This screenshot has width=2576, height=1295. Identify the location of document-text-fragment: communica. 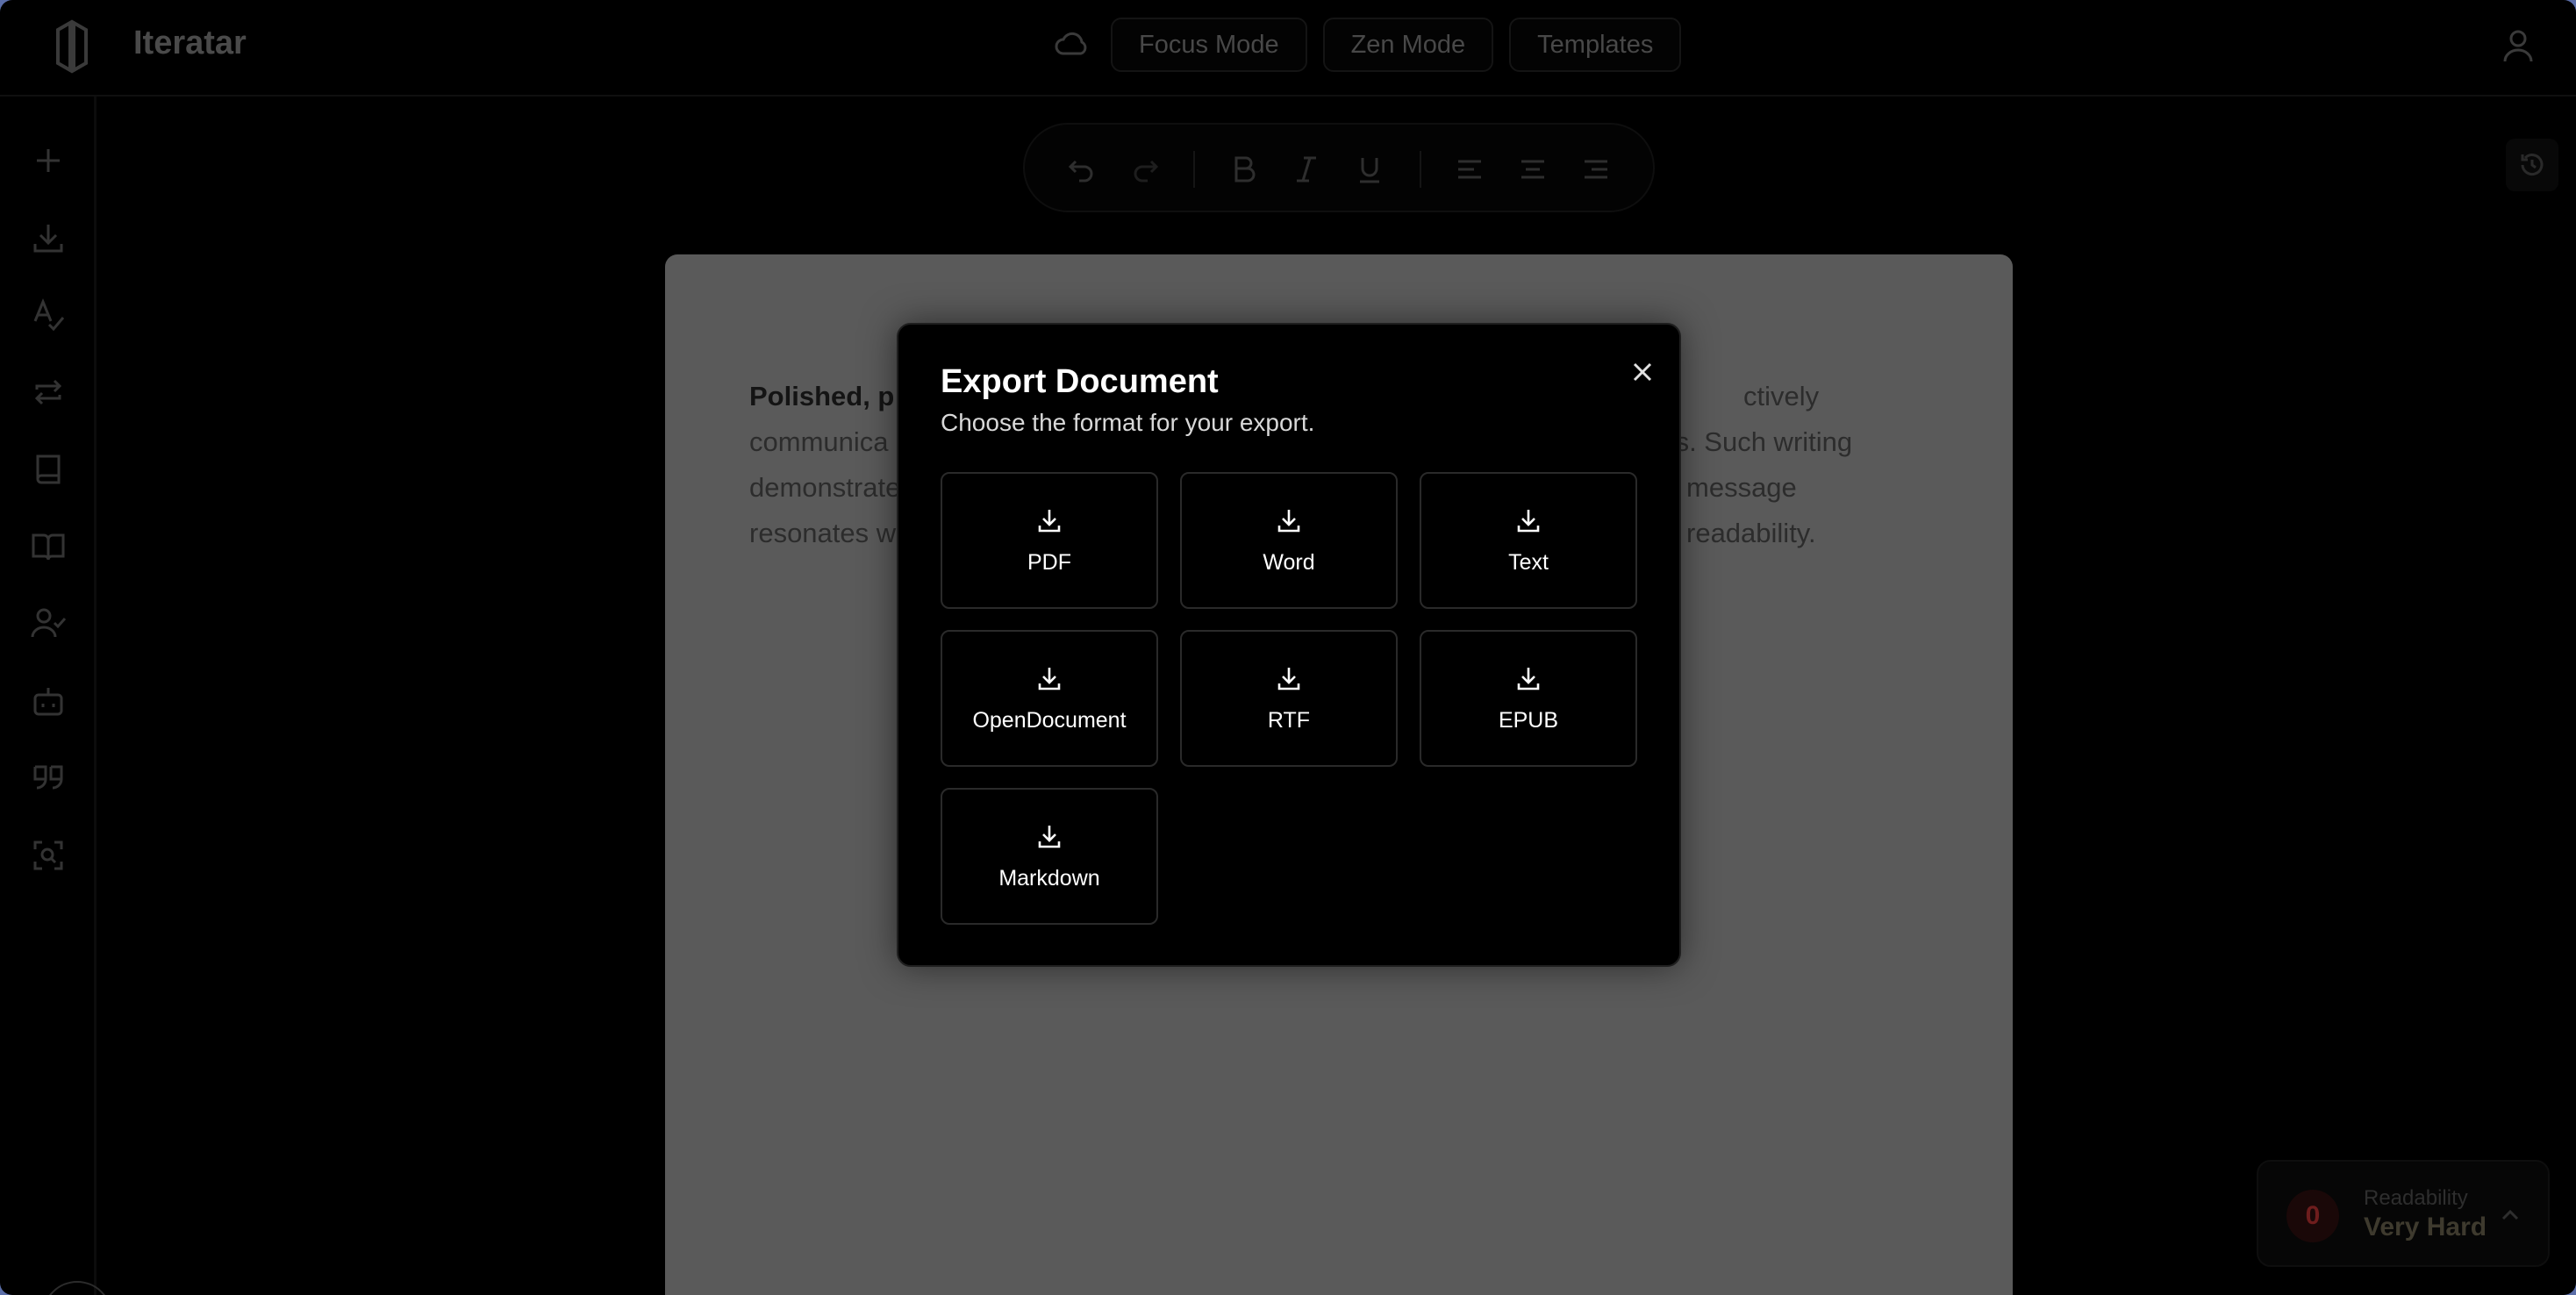
(819, 441).